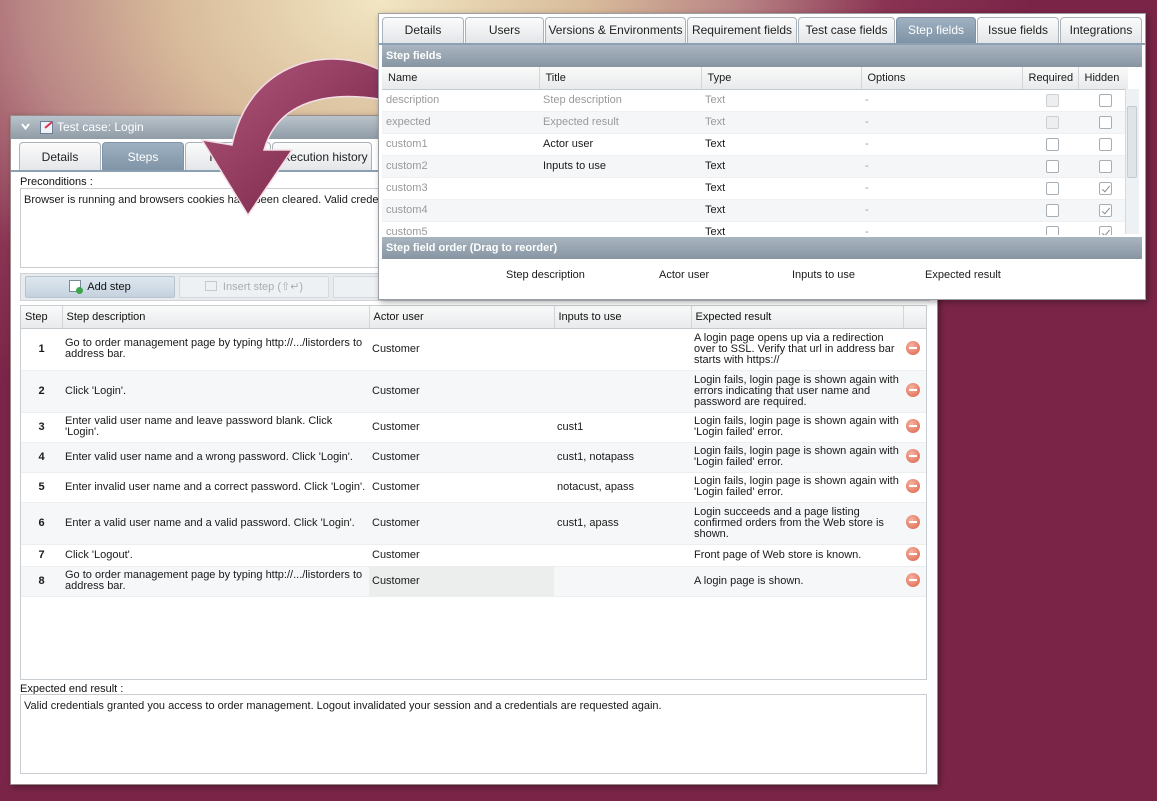 The height and width of the screenshot is (801, 1157). What do you see at coordinates (1050, 78) in the screenshot?
I see `col-required: Required` at bounding box center [1050, 78].